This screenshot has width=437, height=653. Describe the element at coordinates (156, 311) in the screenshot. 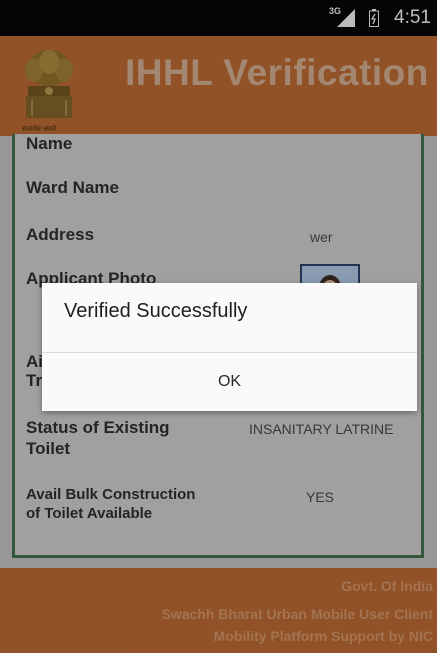

I see `dialog-message: Verified Successfully` at that location.